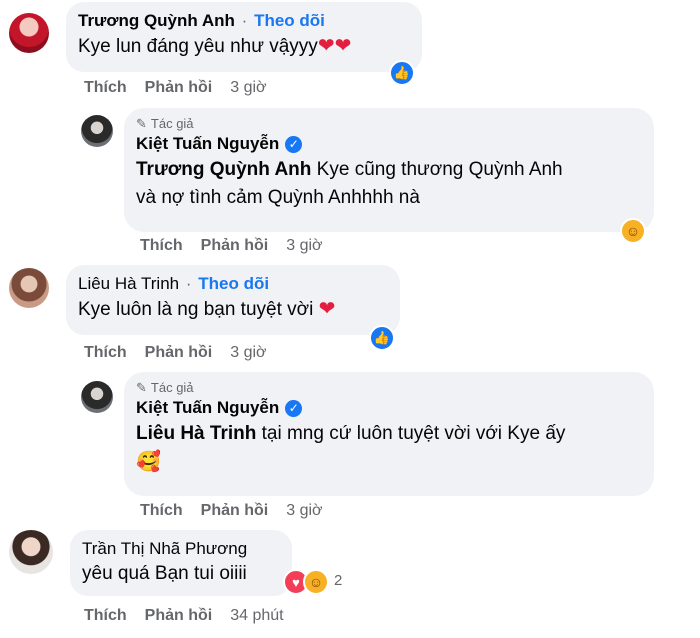  Describe the element at coordinates (256, 616) in the screenshot. I see `timestamp: 34 phút` at that location.